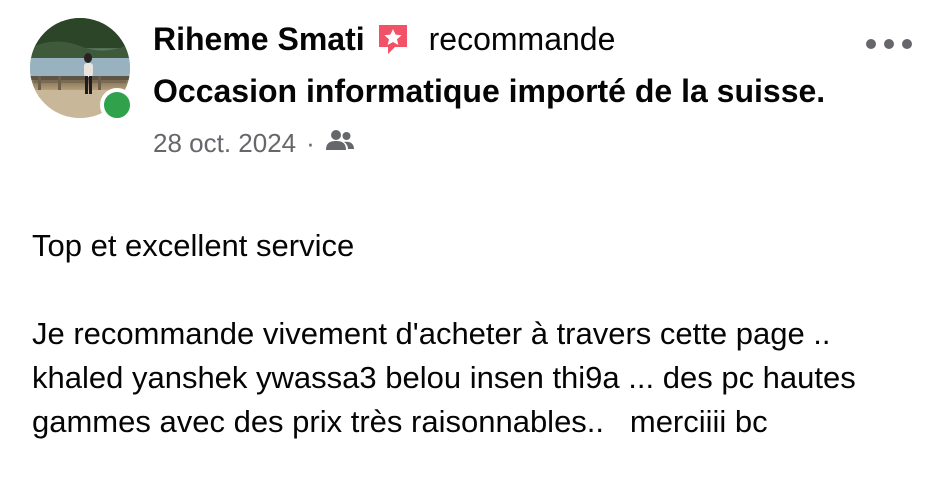 The width and height of the screenshot is (936, 501). I want to click on author-line: Riheme Smati recommande, so click(503, 39).